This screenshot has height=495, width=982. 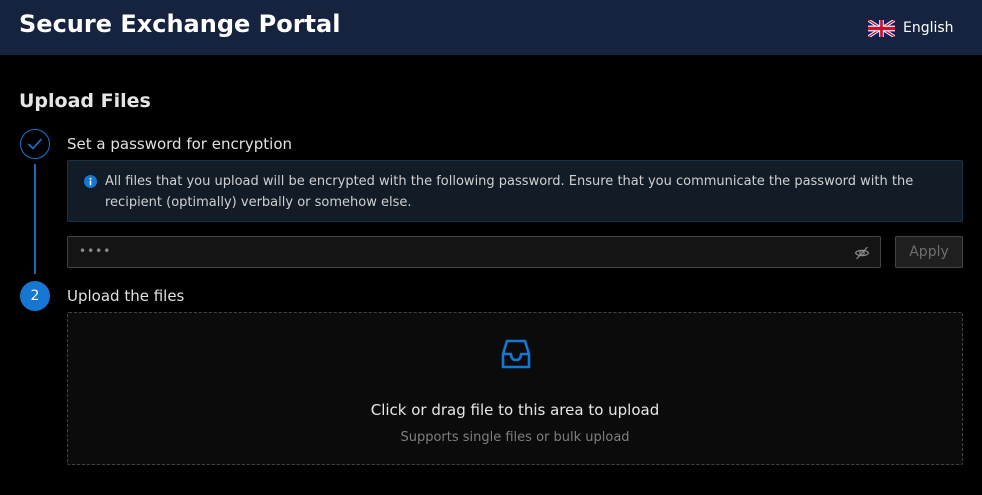 What do you see at coordinates (929, 252) in the screenshot?
I see `apply-button: Apply` at bounding box center [929, 252].